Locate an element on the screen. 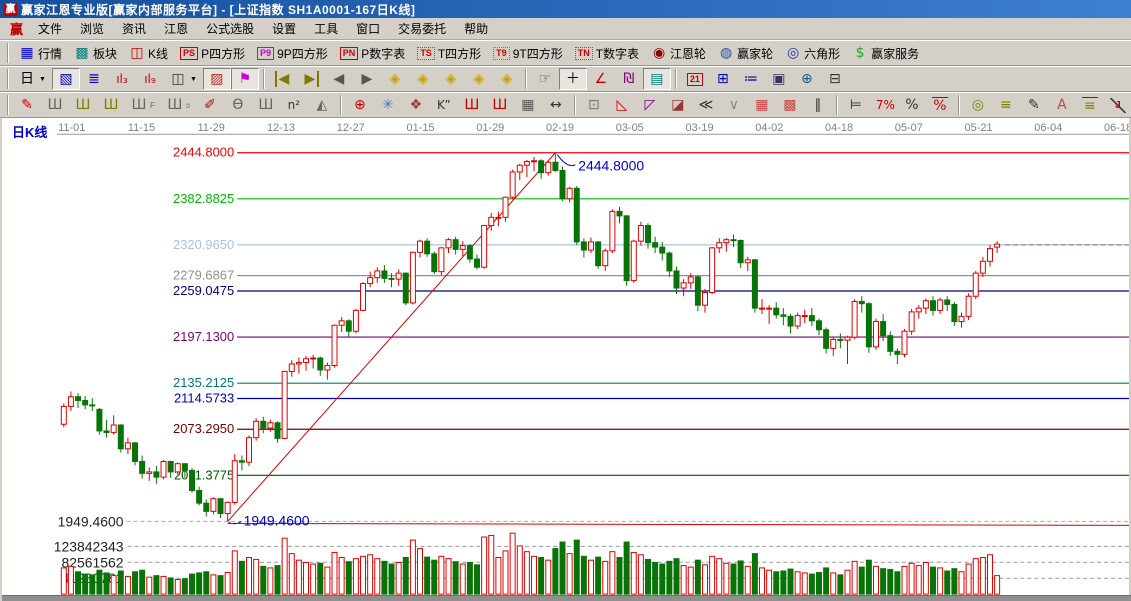 This screenshot has height=601, width=1131. notes-button: ≔ is located at coordinates (751, 79).